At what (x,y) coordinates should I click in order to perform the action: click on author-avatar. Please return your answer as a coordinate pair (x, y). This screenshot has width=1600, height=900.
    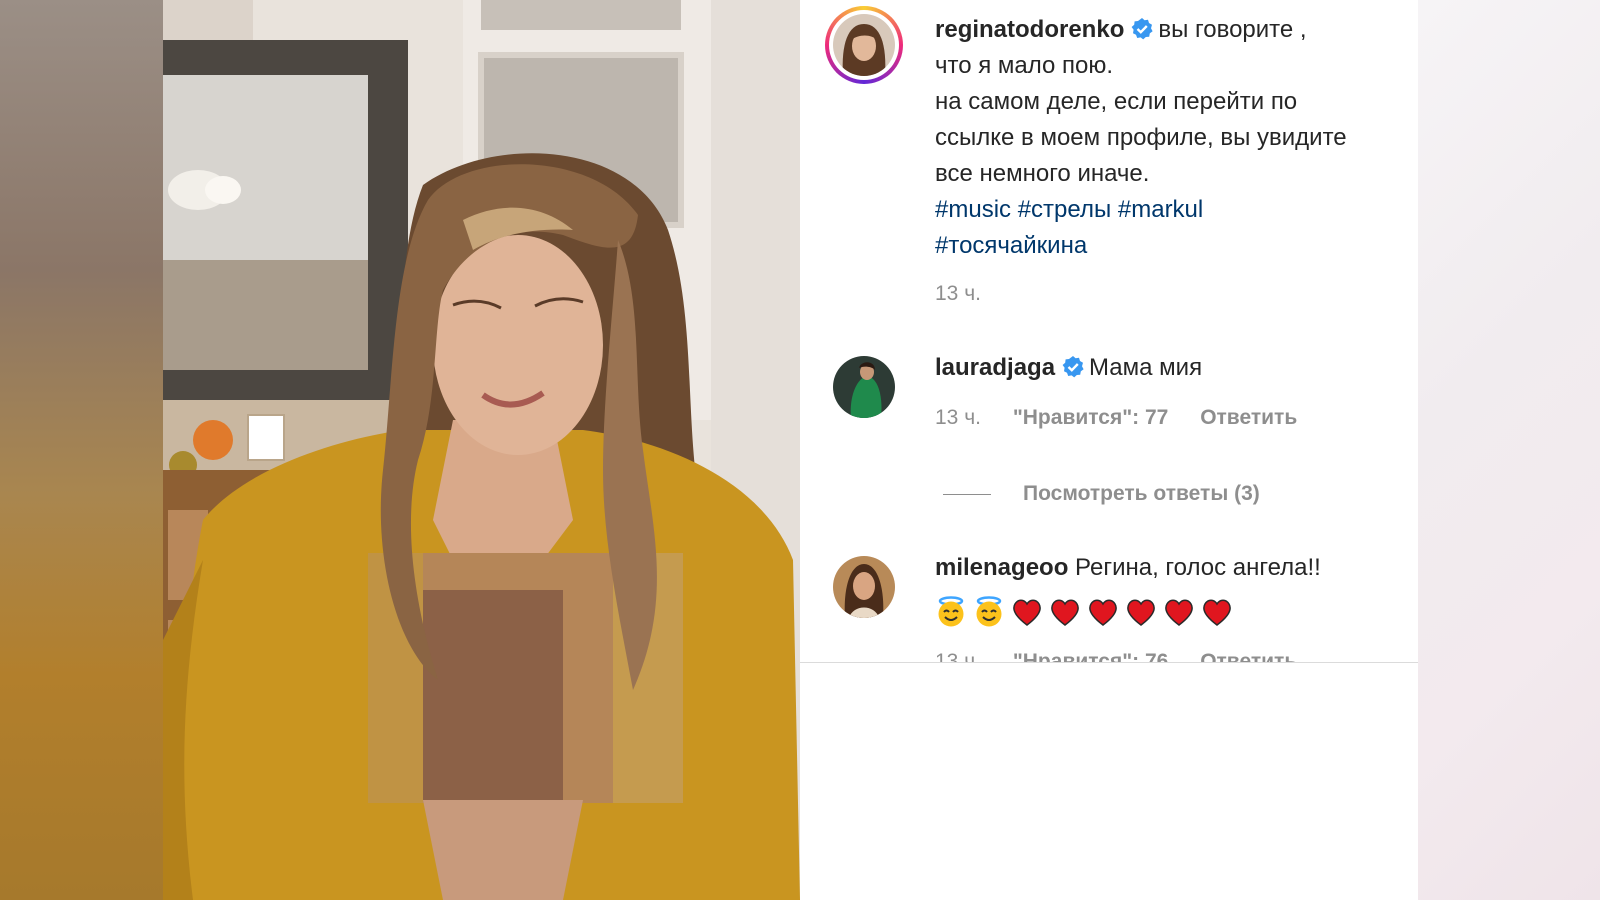
    Looking at the image, I should click on (864, 45).